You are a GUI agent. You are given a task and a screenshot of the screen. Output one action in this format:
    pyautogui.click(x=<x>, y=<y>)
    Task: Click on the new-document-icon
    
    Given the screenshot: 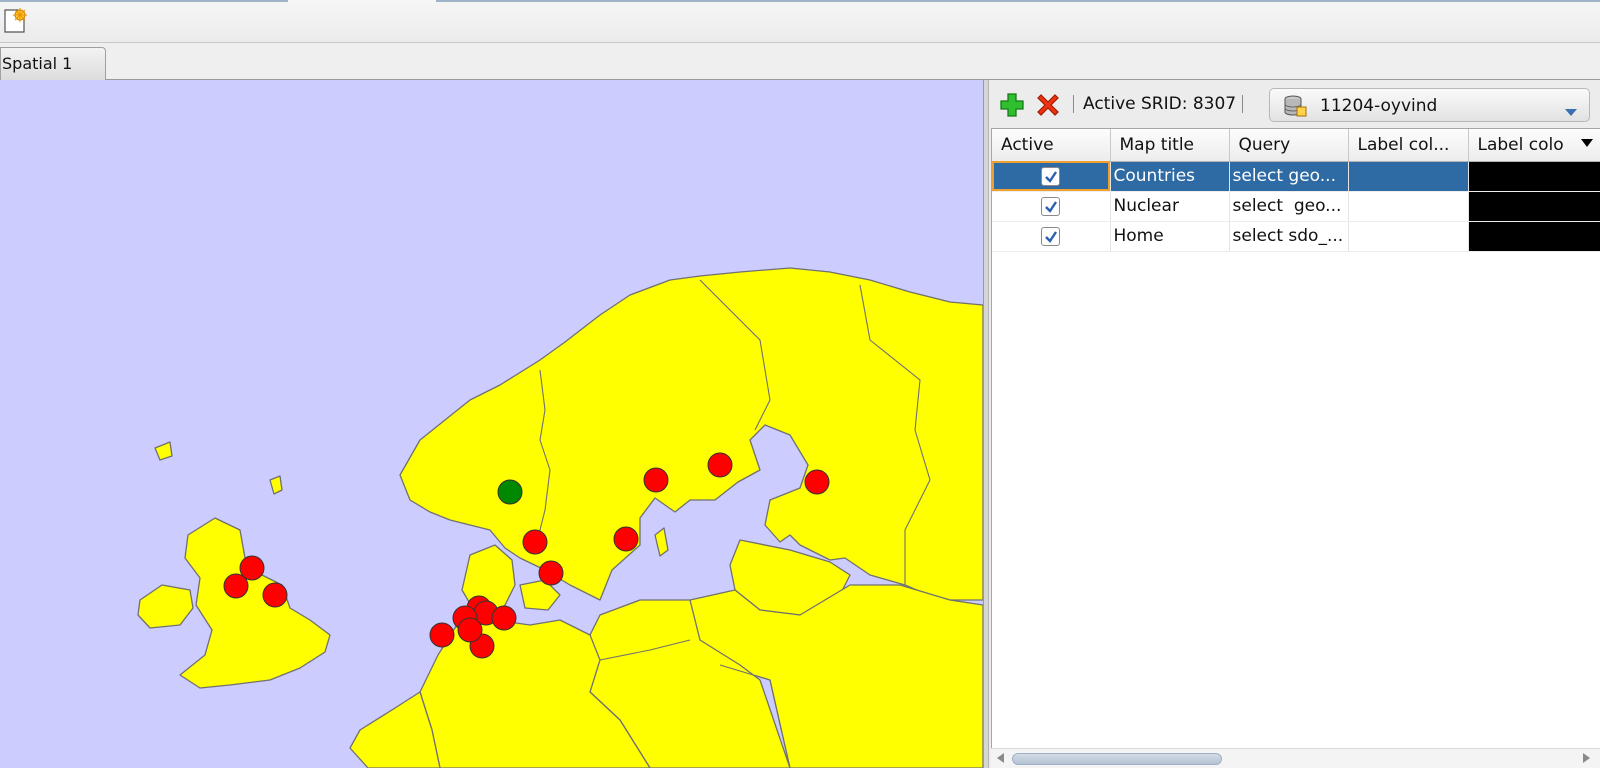 What is the action you would take?
    pyautogui.click(x=15, y=20)
    